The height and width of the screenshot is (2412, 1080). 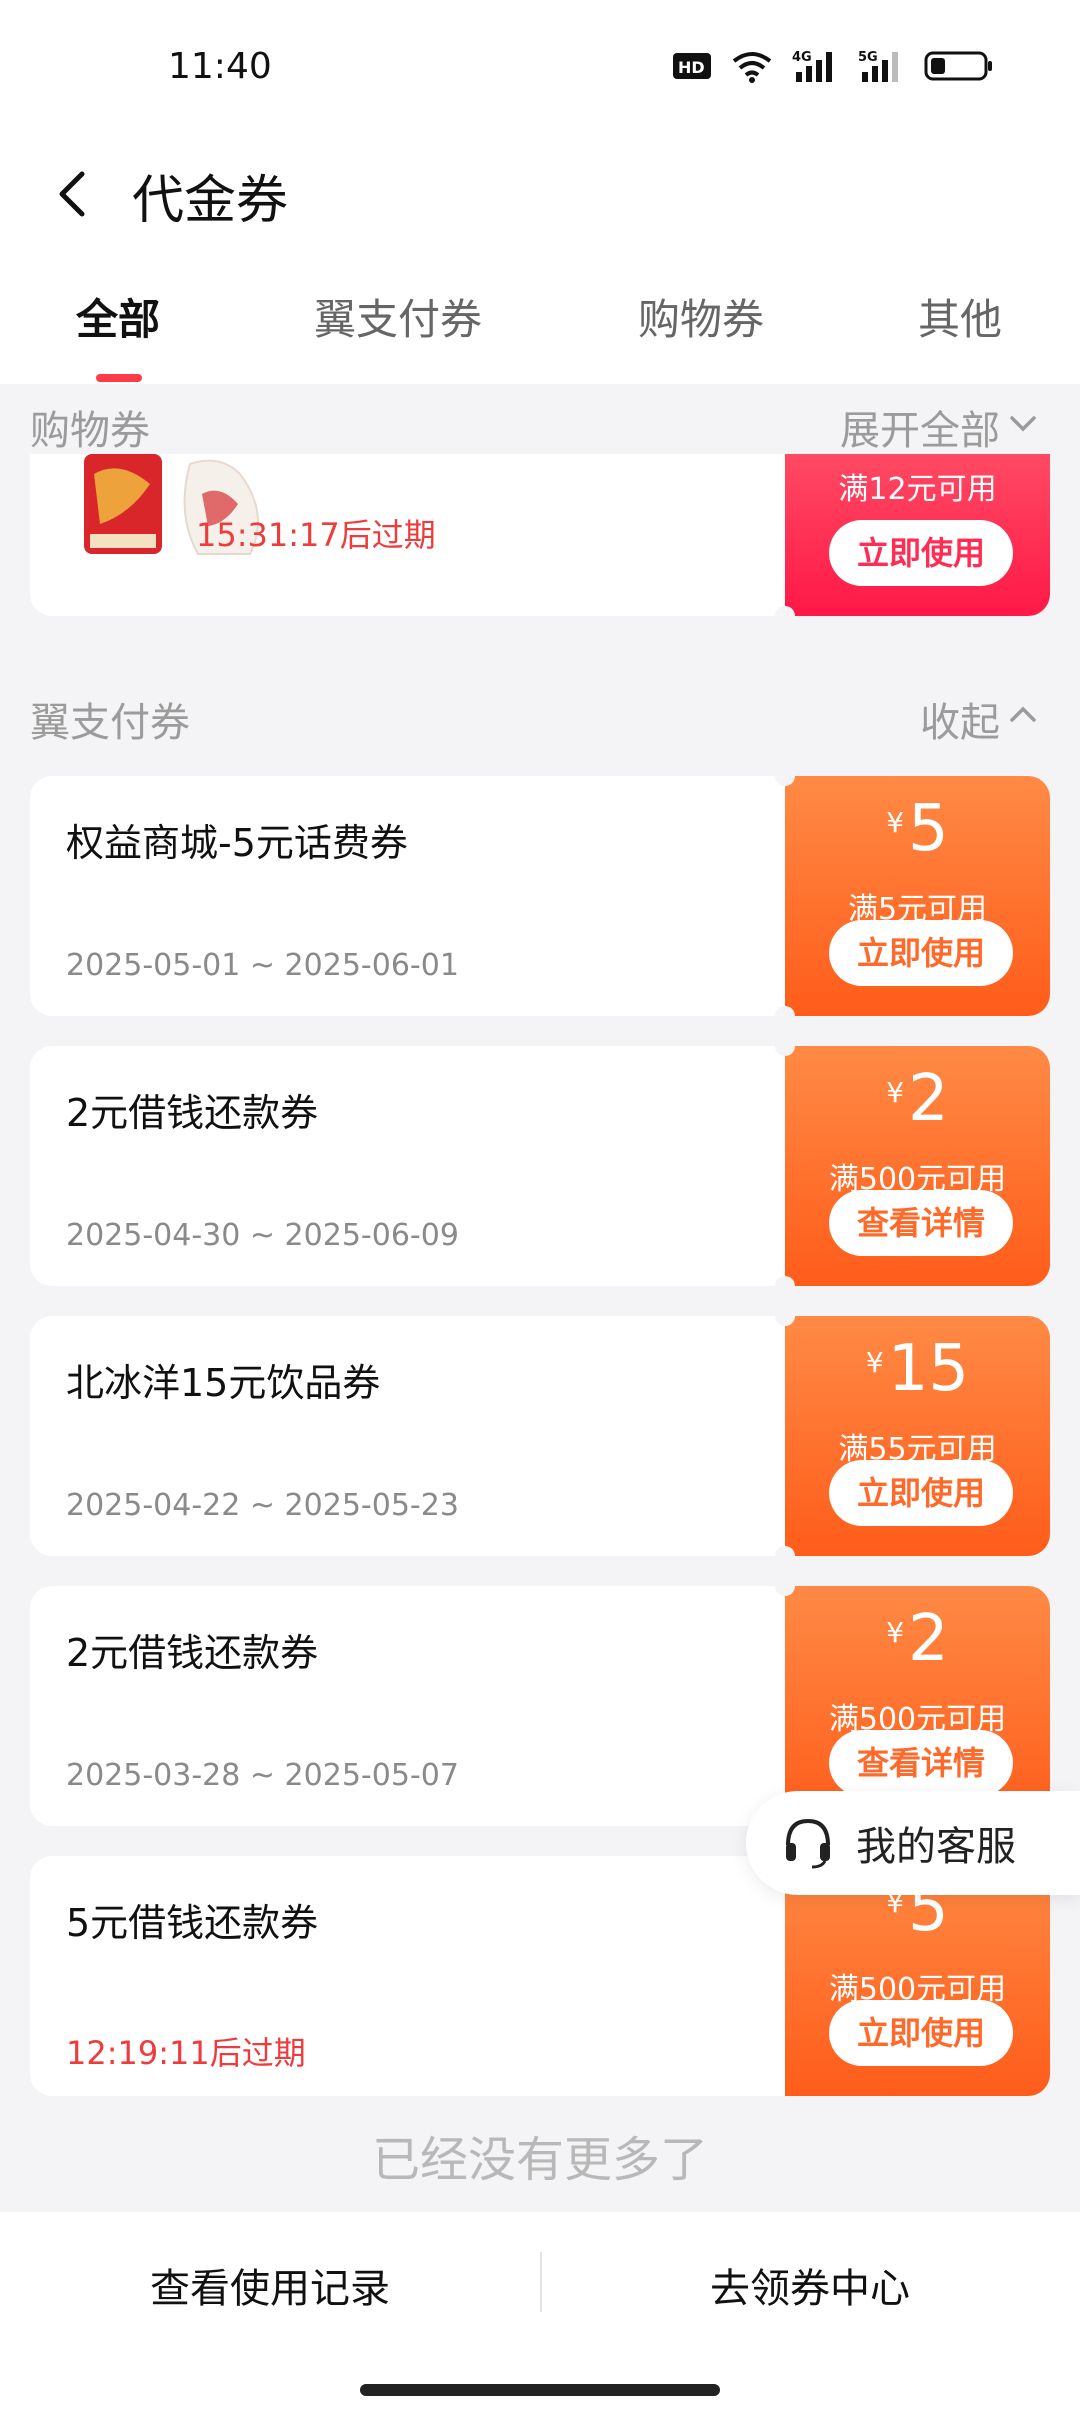 What do you see at coordinates (192, 1923) in the screenshot?
I see `coupon-title: 5元借钱还款券` at bounding box center [192, 1923].